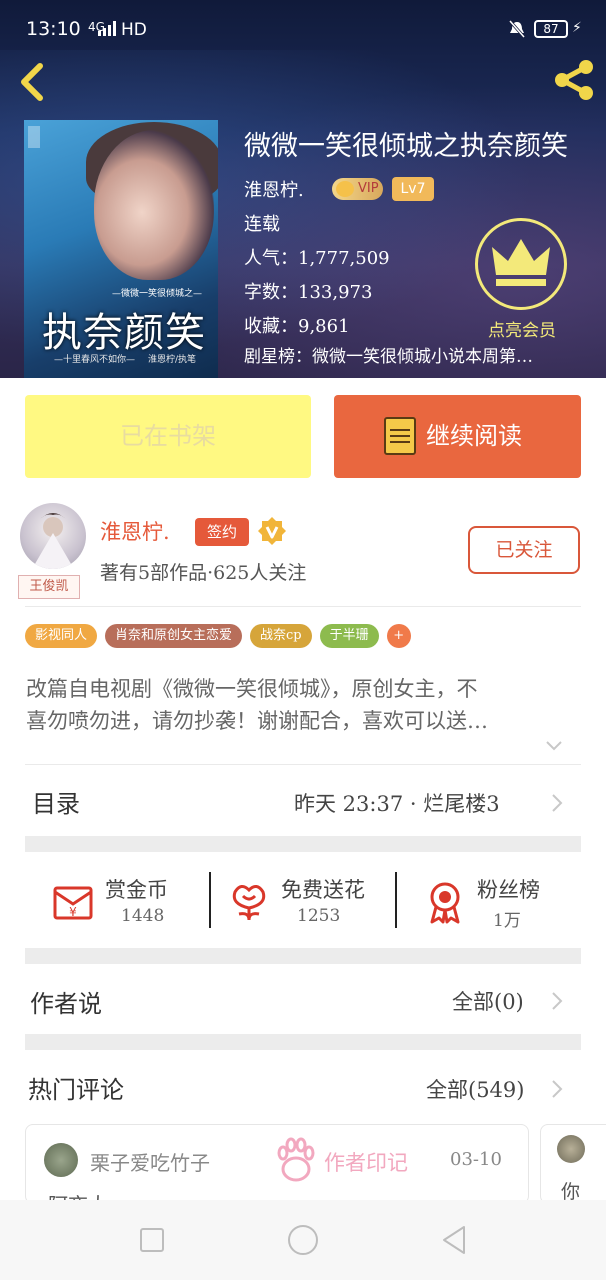  Describe the element at coordinates (274, 189) in the screenshot. I see `book-author: 淮恩柠.` at that location.